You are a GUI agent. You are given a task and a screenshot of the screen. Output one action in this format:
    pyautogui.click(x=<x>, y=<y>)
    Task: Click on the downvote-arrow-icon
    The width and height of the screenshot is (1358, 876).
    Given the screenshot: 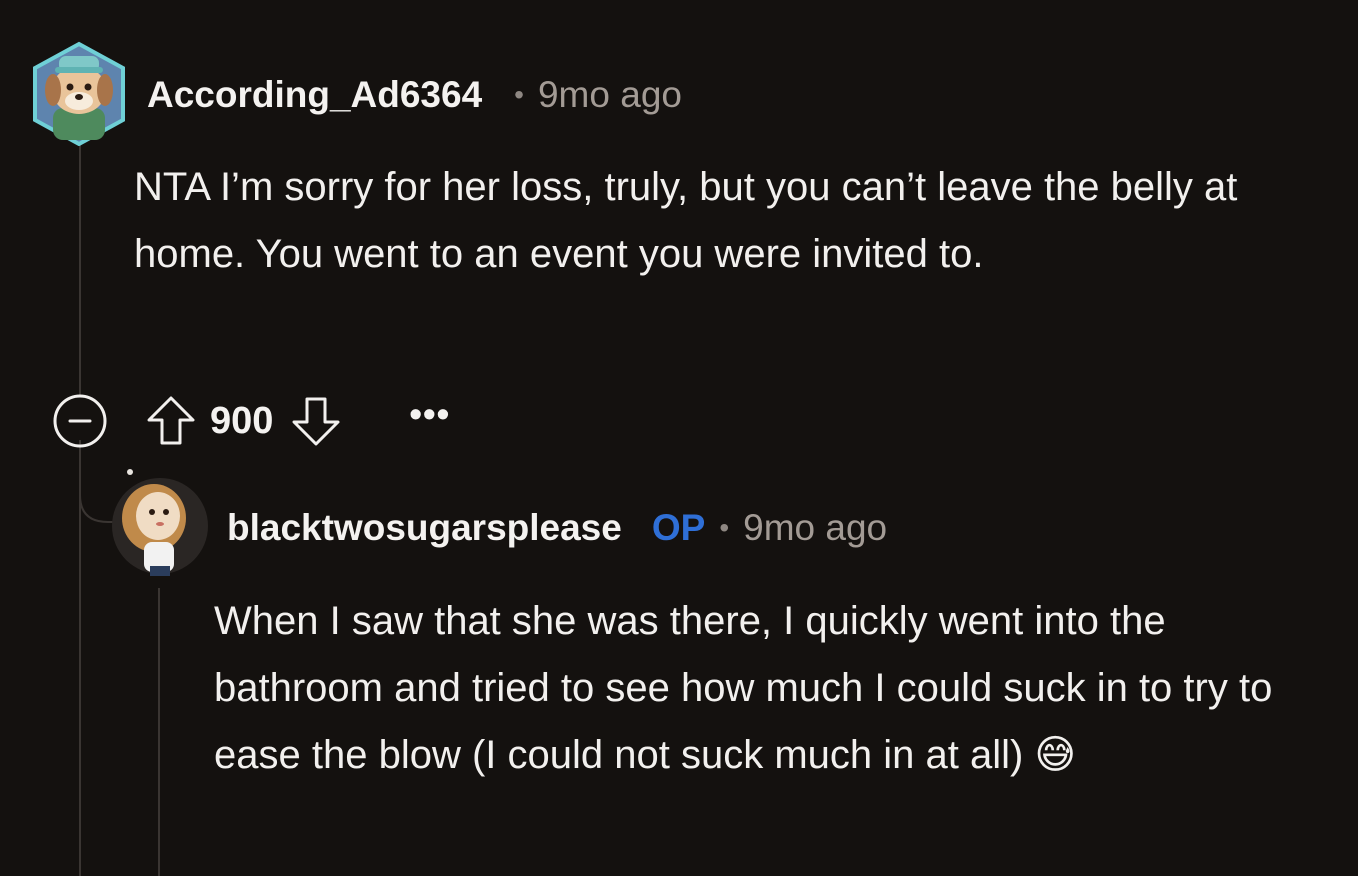 What is the action you would take?
    pyautogui.click(x=316, y=421)
    